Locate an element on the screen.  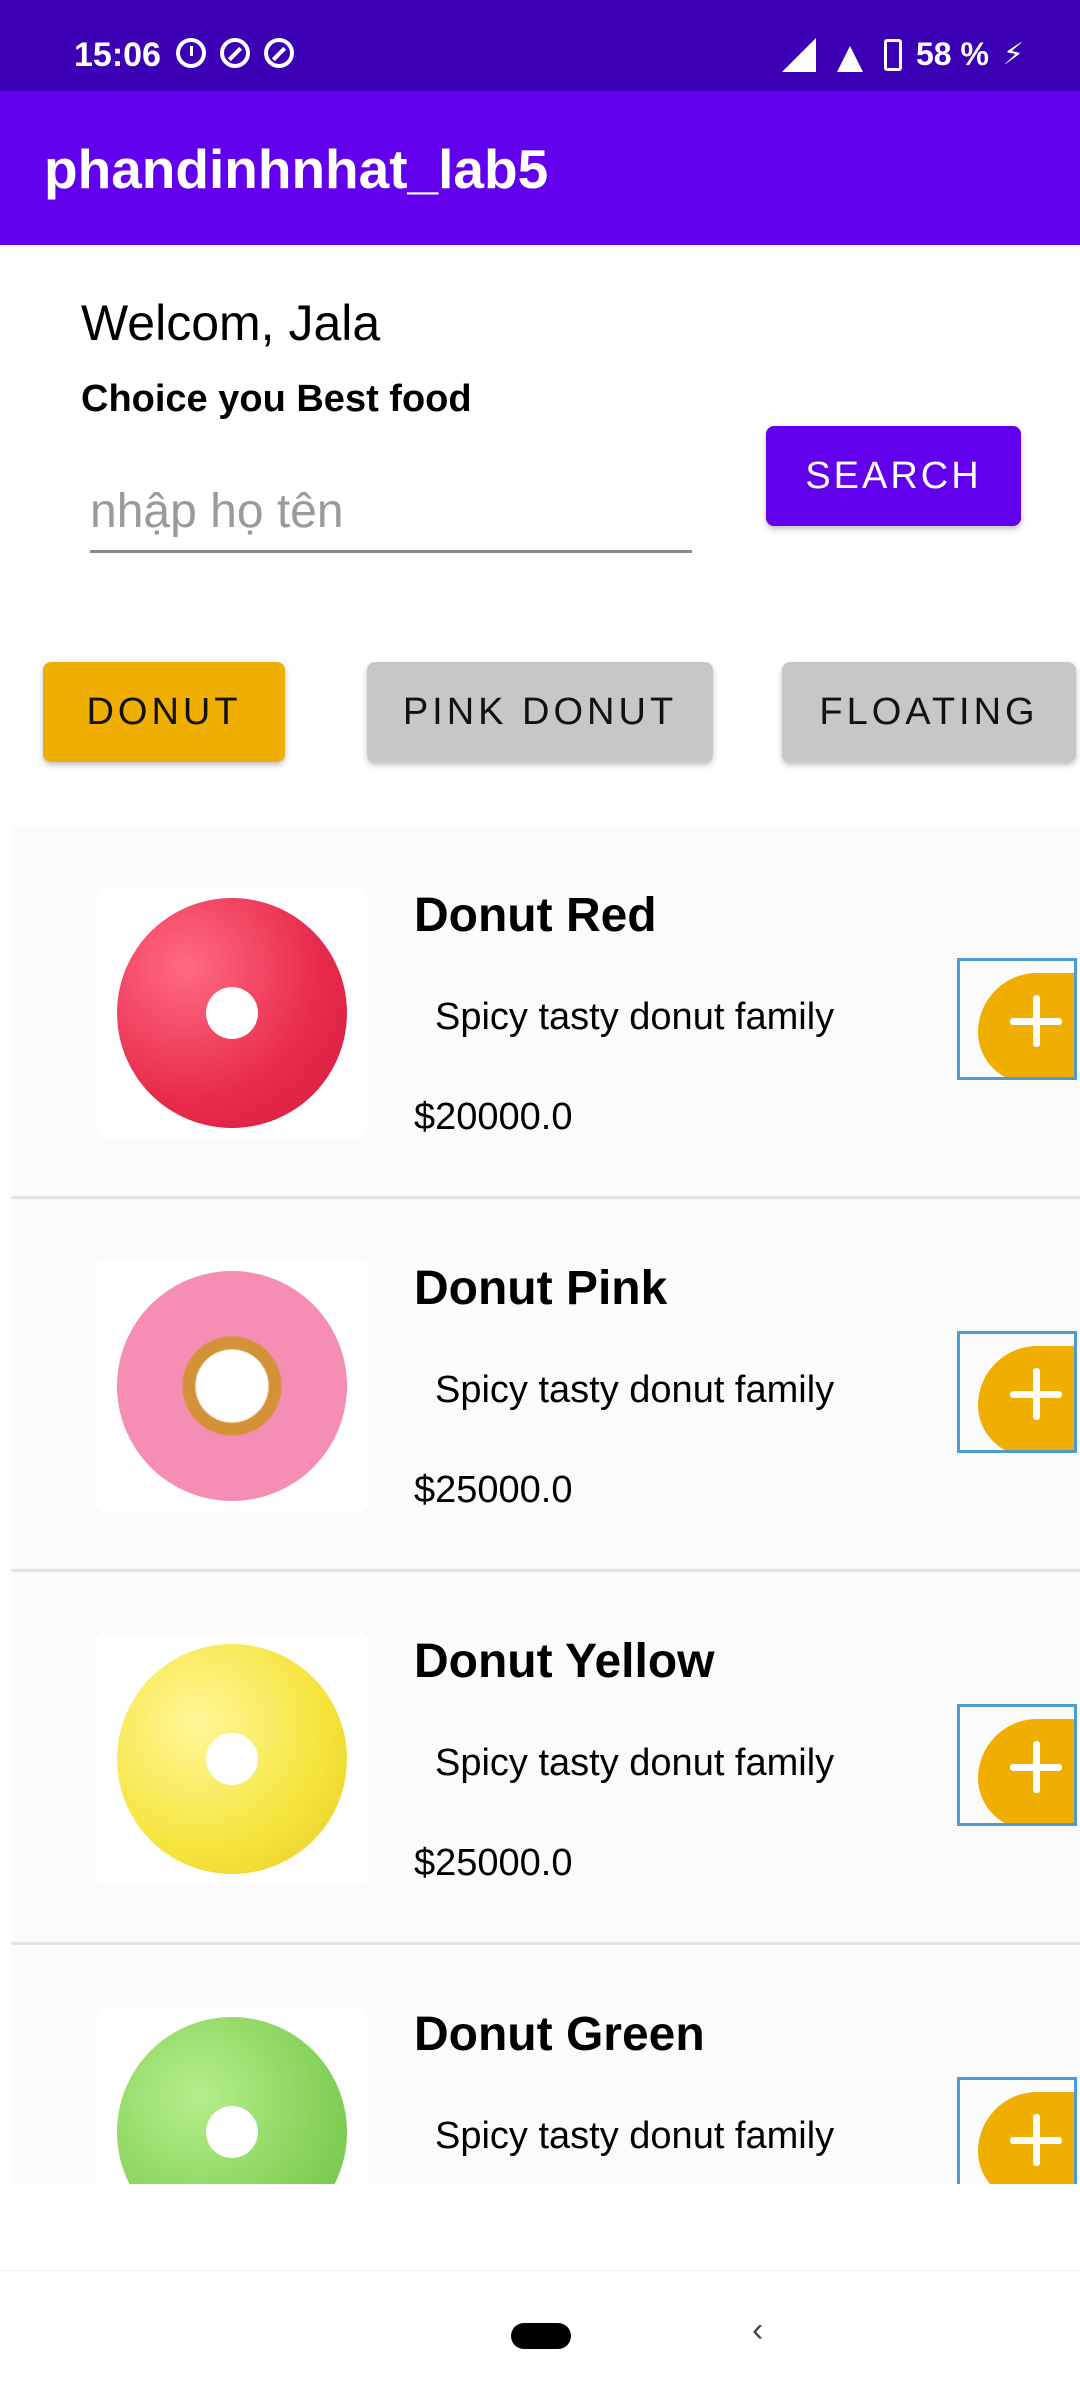
product-item: Donut Green Spicy tasty donut family is located at coordinates (545, 2064).